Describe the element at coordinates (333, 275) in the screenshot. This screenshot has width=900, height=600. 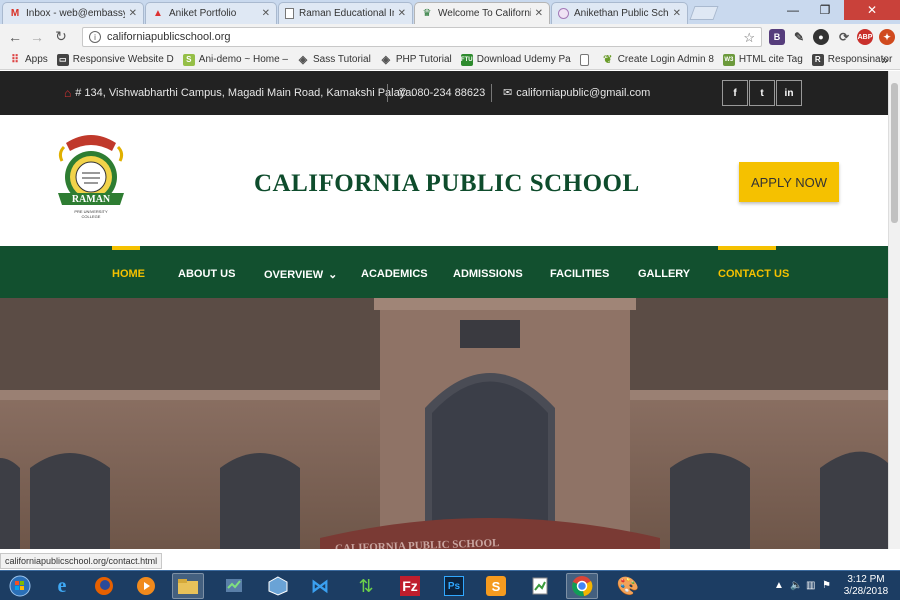
I see `chevron-down-icon: ⌄` at that location.